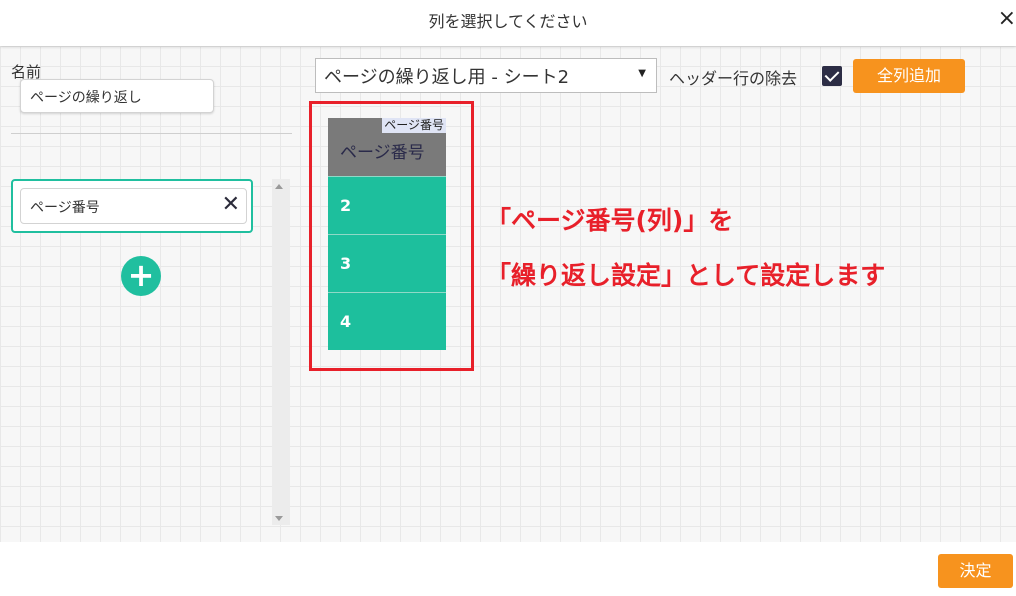 The height and width of the screenshot is (596, 1016). I want to click on name-input: ページの繰り返し, so click(117, 96).